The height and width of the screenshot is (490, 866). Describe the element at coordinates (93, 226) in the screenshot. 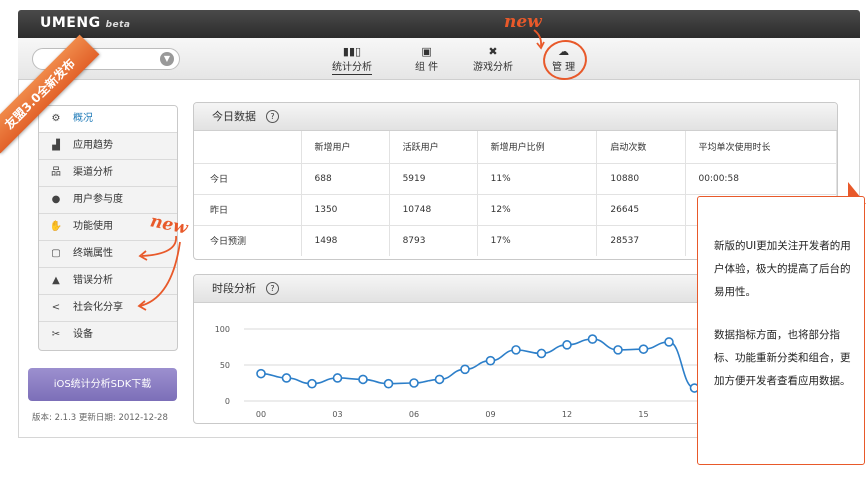

I see `sidebar-item-label: 功能使用` at that location.